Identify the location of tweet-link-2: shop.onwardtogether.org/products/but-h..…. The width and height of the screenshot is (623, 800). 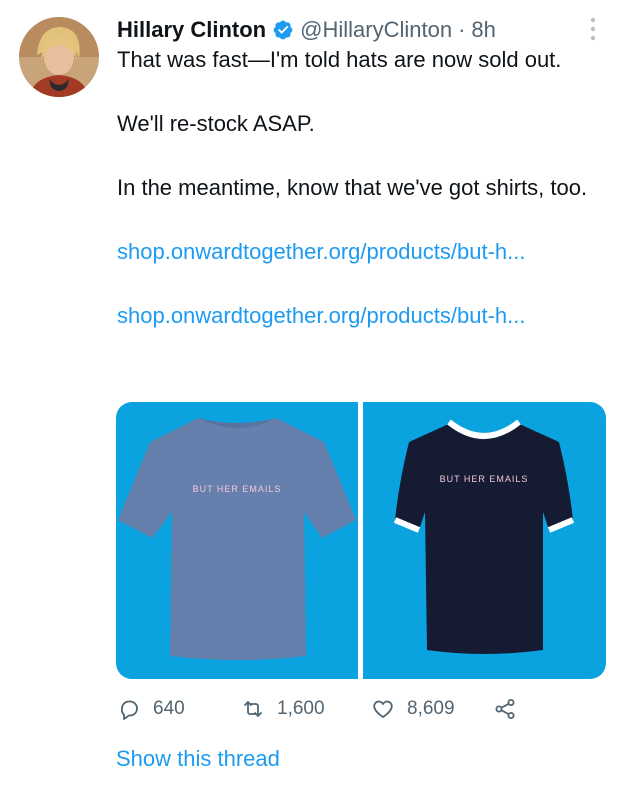
(364, 316).